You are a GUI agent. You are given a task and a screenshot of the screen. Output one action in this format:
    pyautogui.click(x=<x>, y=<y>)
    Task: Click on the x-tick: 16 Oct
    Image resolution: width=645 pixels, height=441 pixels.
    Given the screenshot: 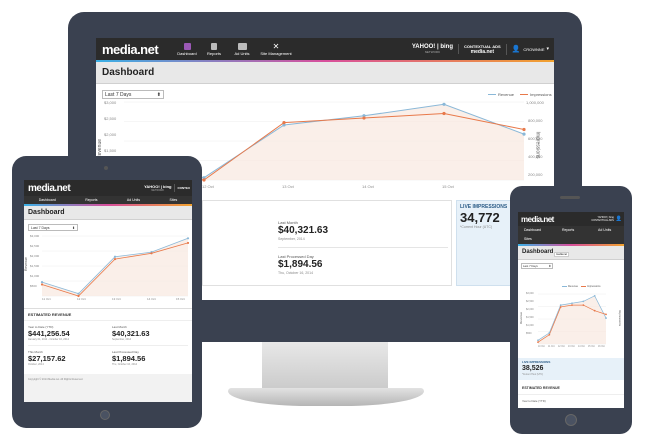 What is the action you would take?
    pyautogui.click(x=601, y=347)
    